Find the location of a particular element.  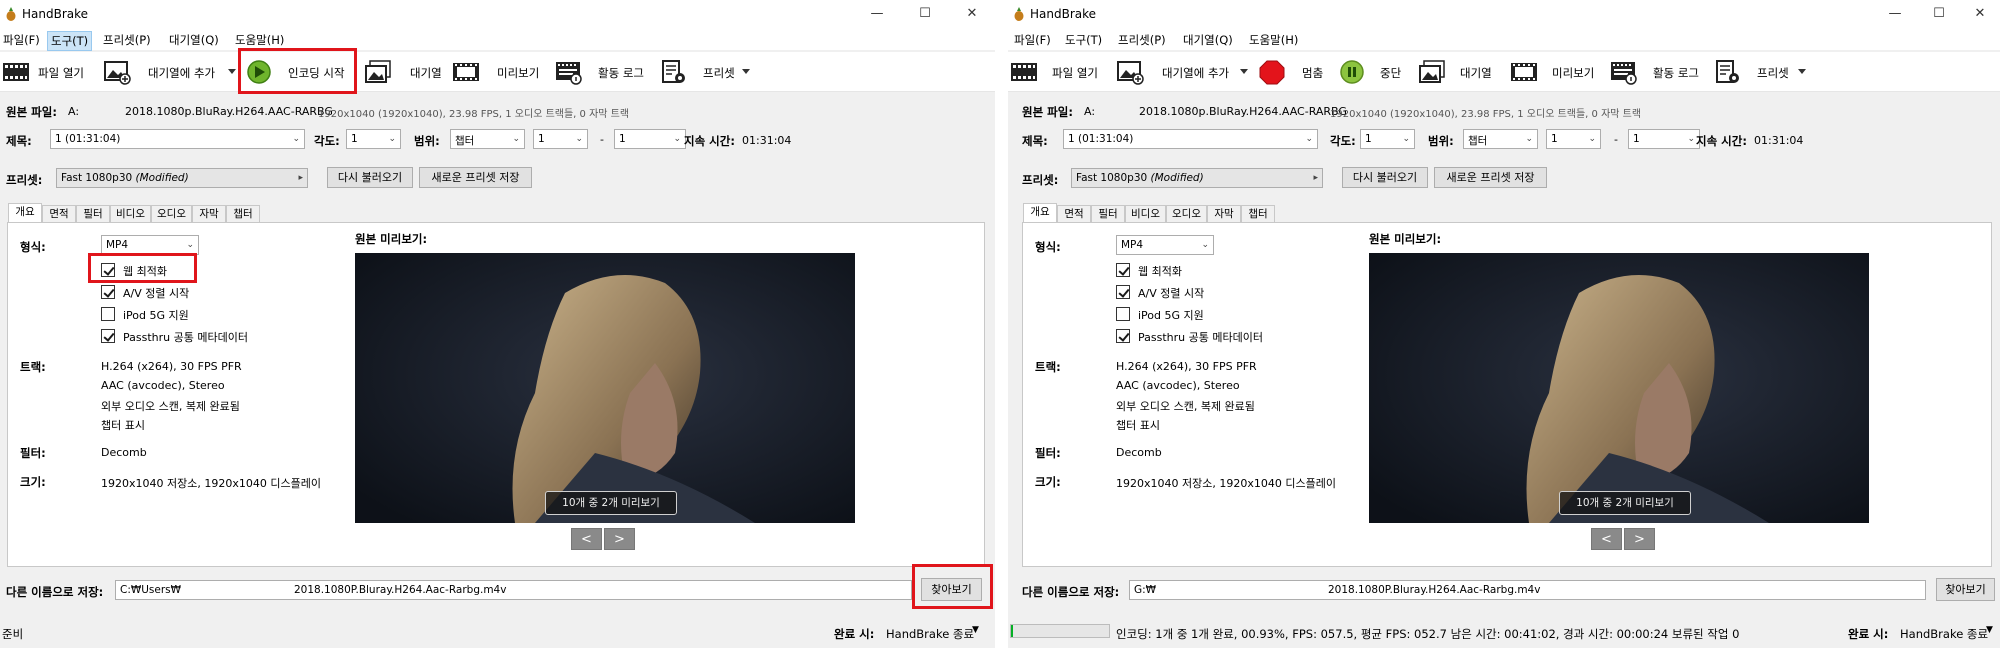

web-optimized-checkbox is located at coordinates (1123, 270).